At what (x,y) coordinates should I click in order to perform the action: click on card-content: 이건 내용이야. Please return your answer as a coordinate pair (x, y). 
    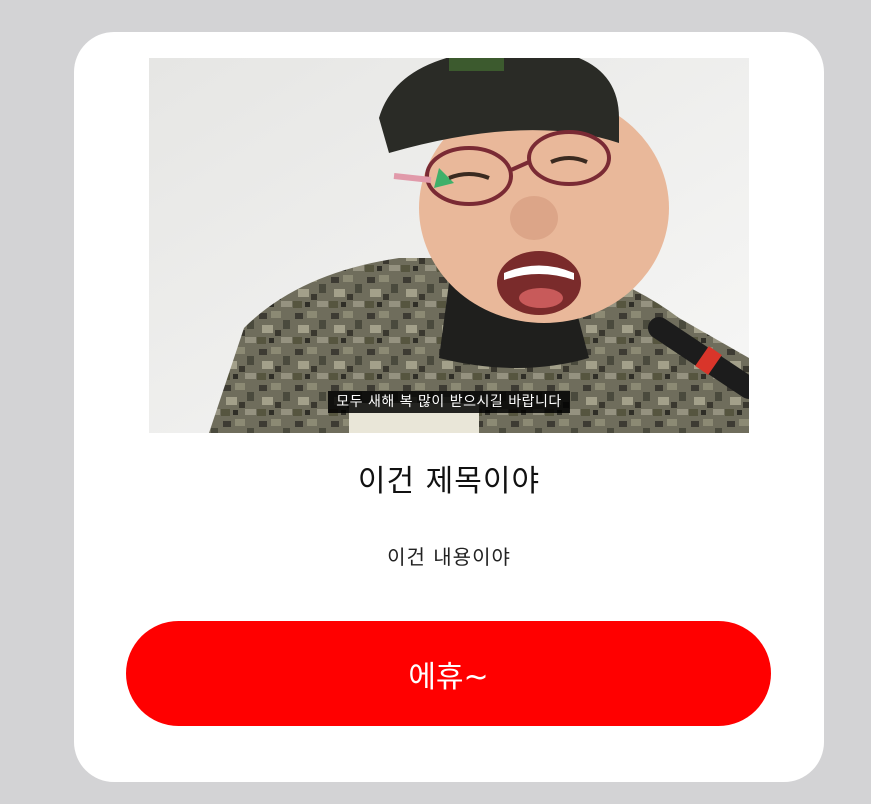
    Looking at the image, I should click on (449, 557).